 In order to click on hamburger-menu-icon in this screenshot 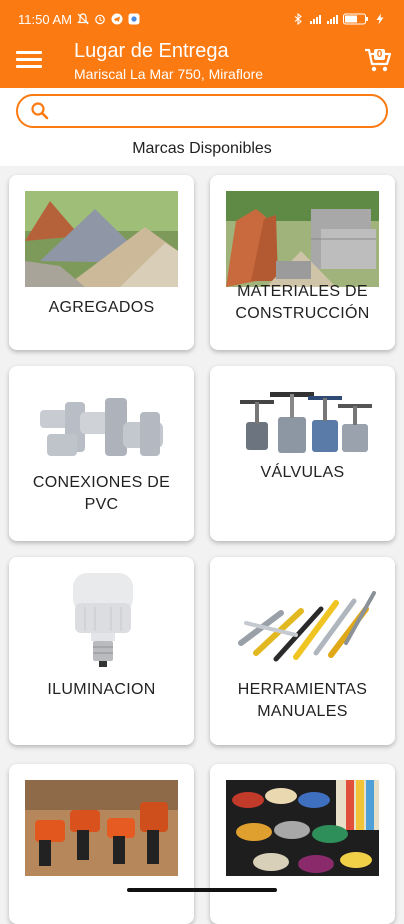, I will do `click(29, 59)`.